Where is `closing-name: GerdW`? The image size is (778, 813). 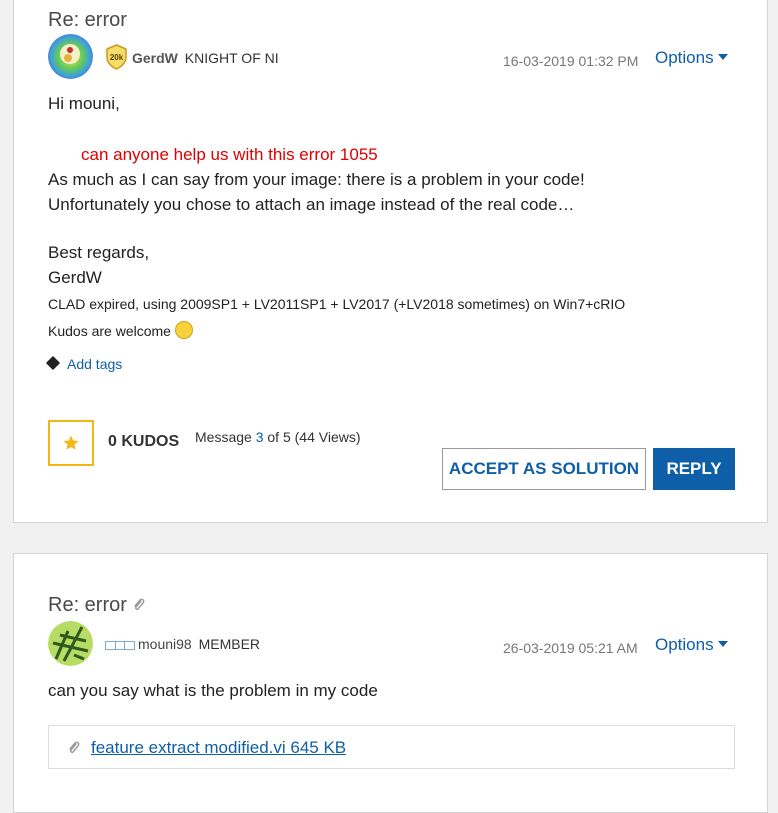 closing-name: GerdW is located at coordinates (75, 277).